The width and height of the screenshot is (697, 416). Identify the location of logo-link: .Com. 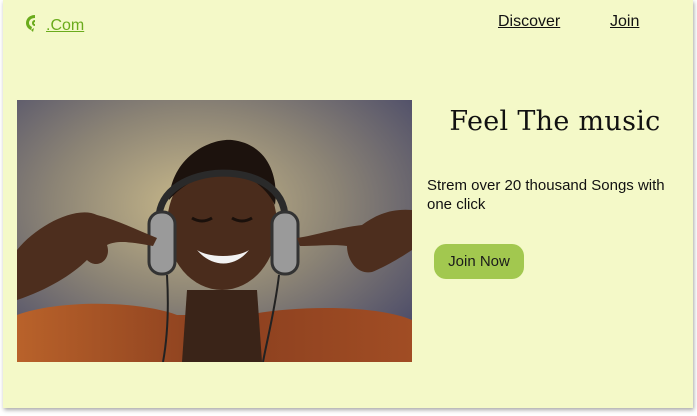
(53, 23).